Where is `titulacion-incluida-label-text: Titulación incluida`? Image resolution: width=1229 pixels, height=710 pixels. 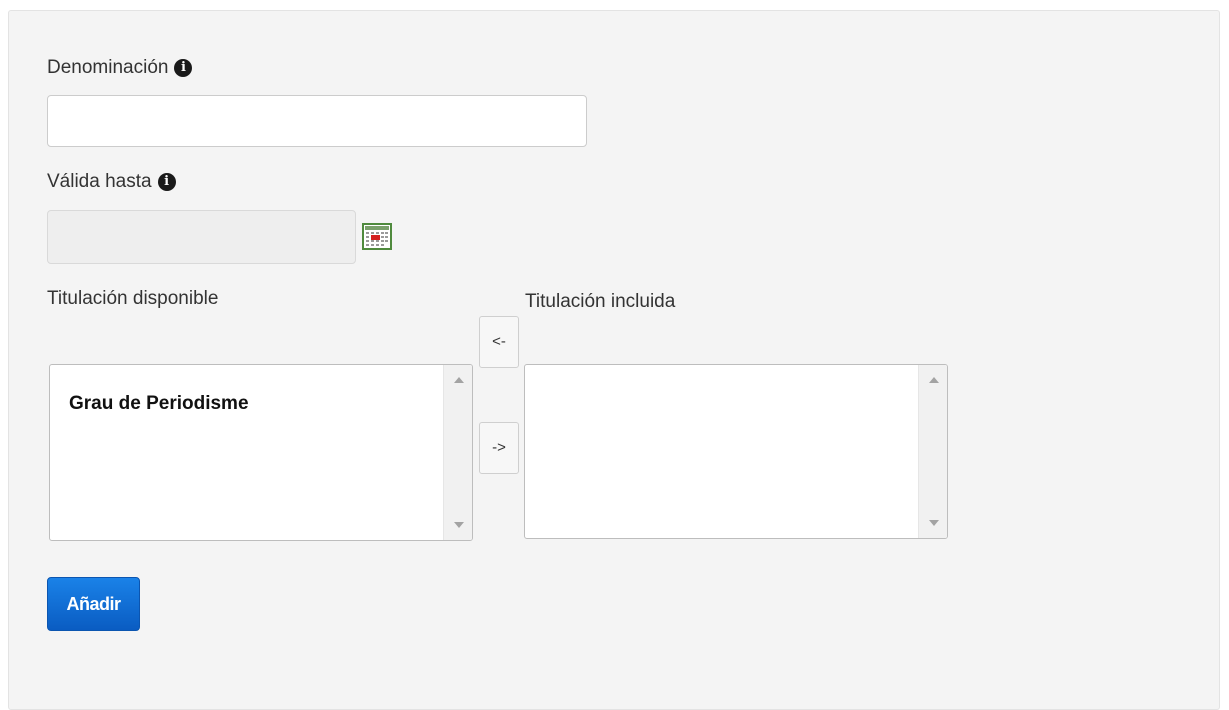
titulacion-incluida-label-text: Titulación incluida is located at coordinates (600, 301).